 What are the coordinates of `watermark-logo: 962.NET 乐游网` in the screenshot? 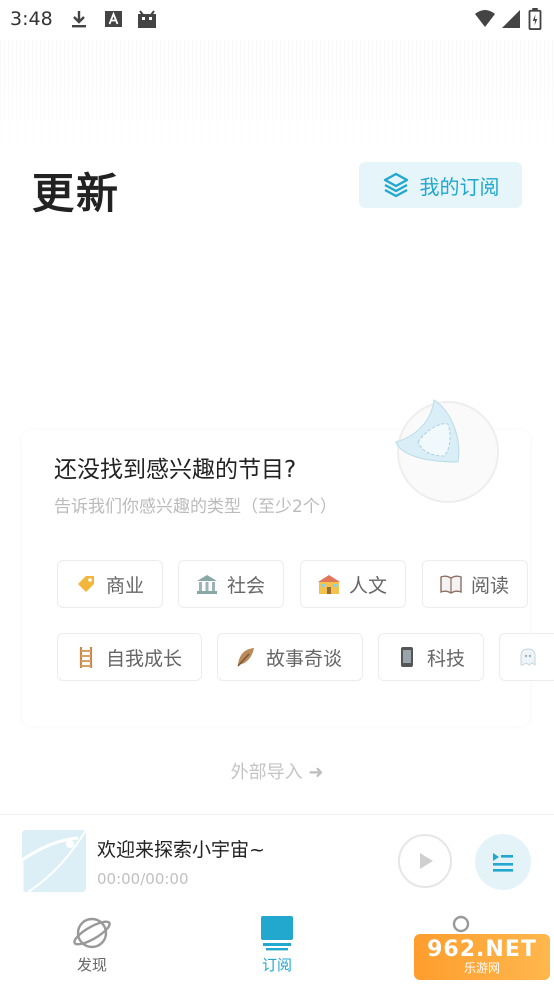 It's located at (482, 957).